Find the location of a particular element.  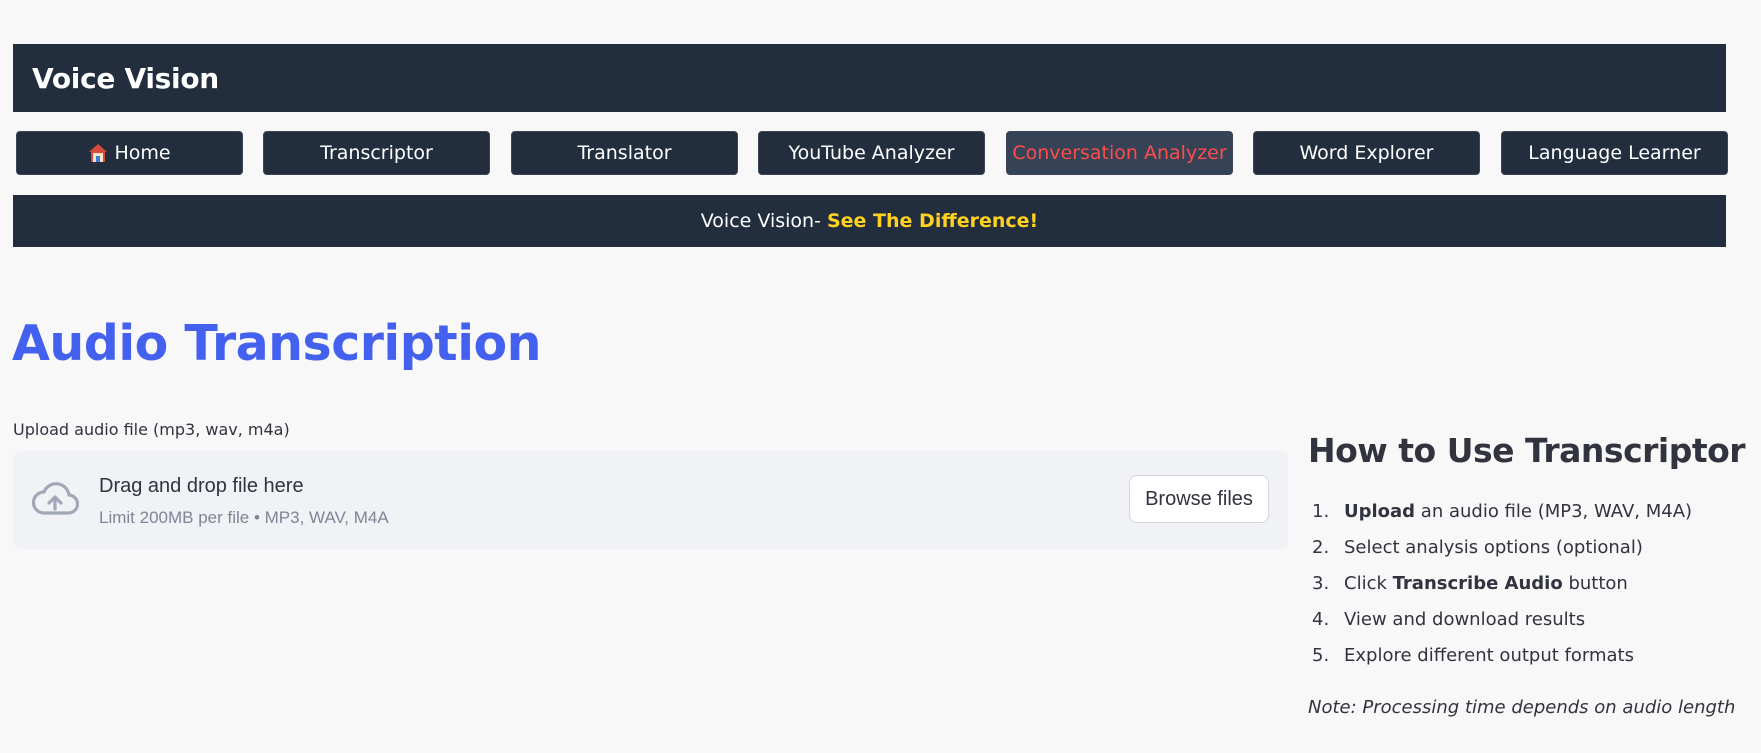

browse-files-button: Browse files is located at coordinates (1199, 499).